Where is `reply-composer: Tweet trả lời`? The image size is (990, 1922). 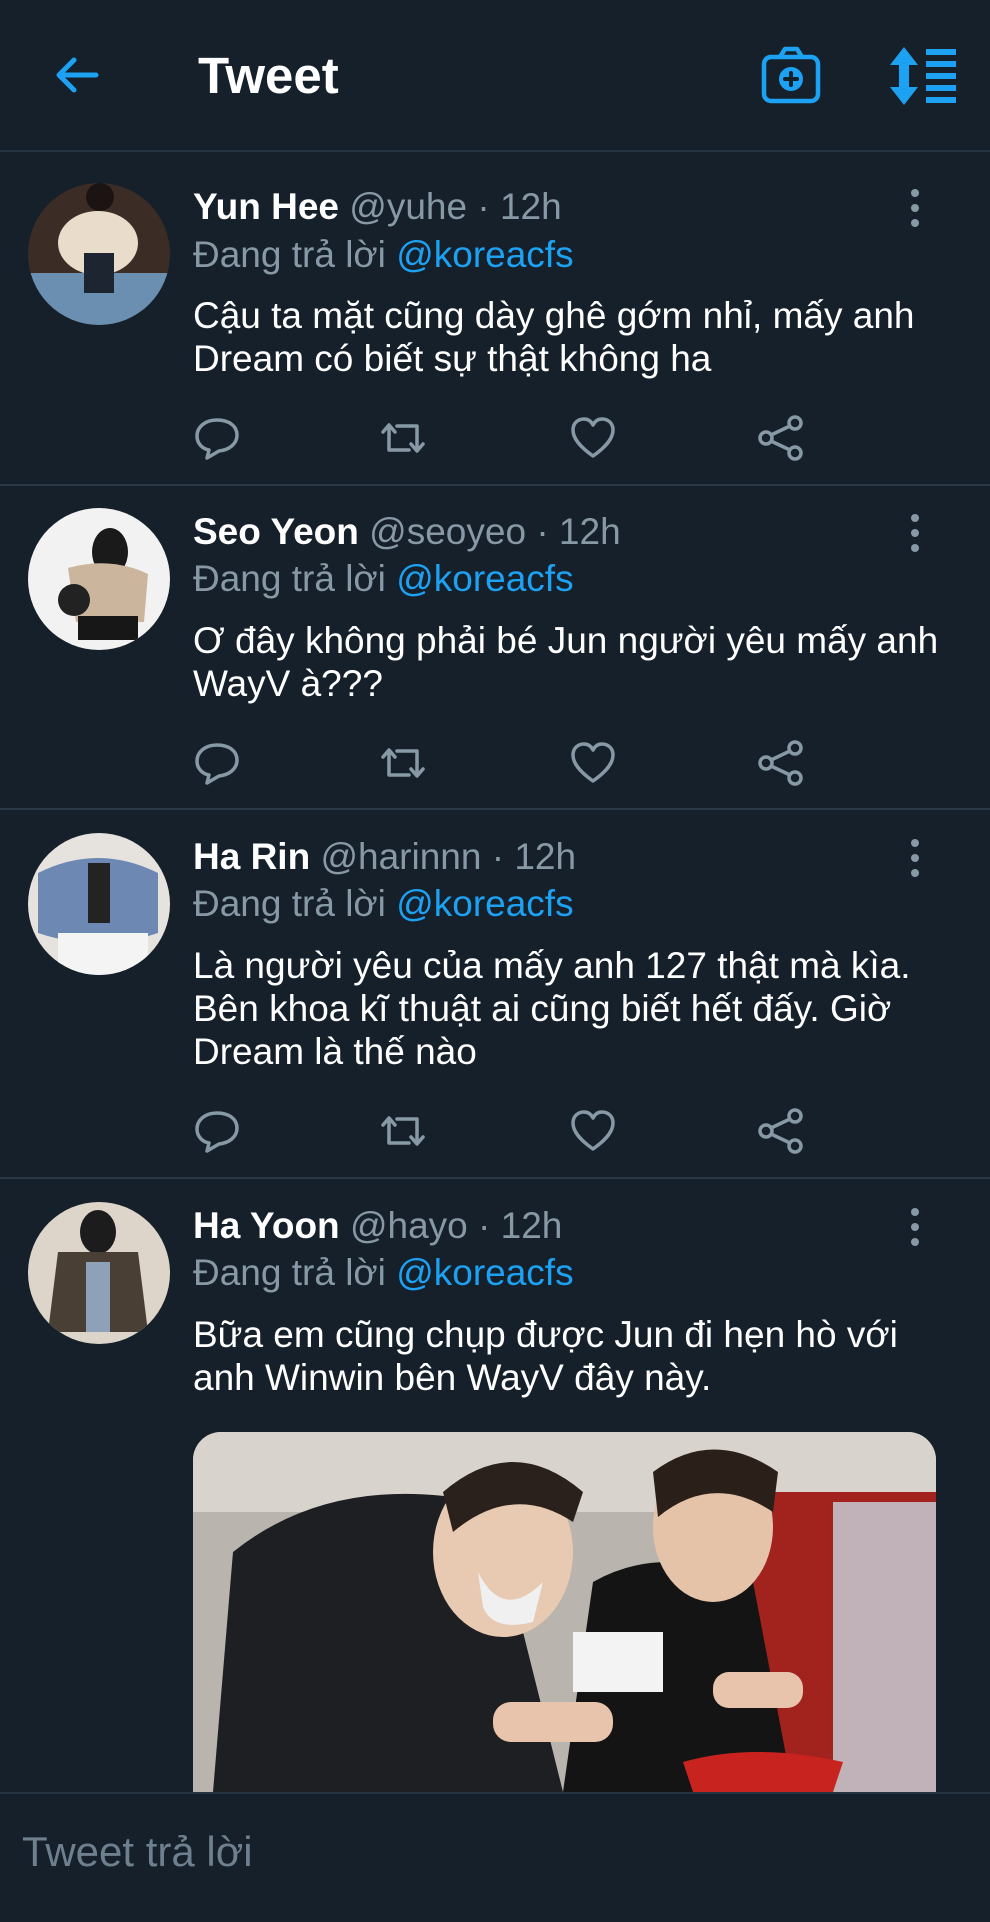
reply-composer: Tweet trả lời is located at coordinates (495, 1857).